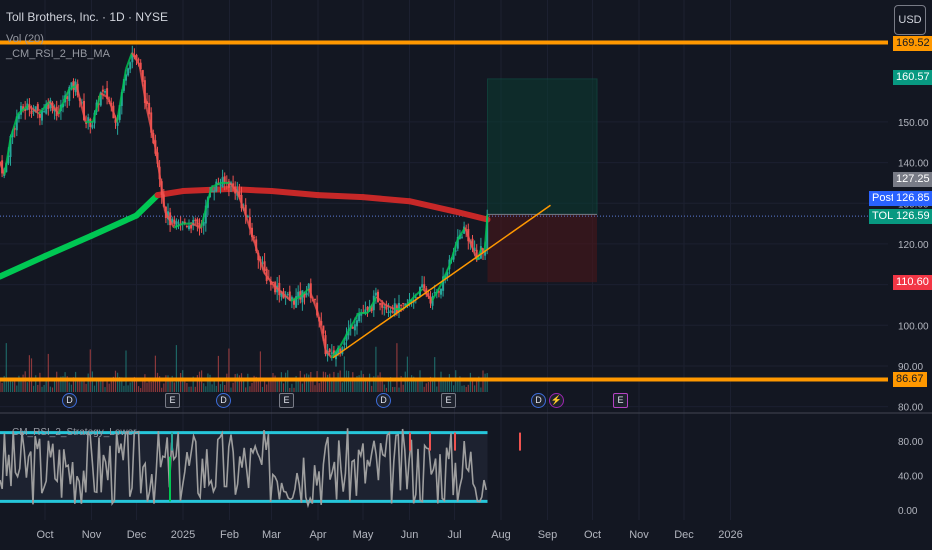  Describe the element at coordinates (244, 367) in the screenshot. I see `volume-bars` at that location.